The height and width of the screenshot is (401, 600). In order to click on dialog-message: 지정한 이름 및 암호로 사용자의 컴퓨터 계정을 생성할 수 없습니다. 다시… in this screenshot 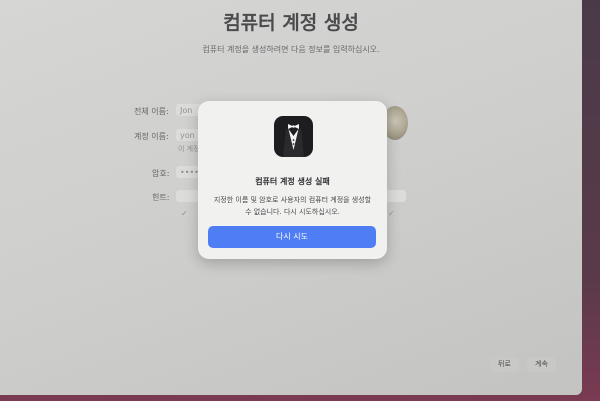, I will do `click(292, 206)`.